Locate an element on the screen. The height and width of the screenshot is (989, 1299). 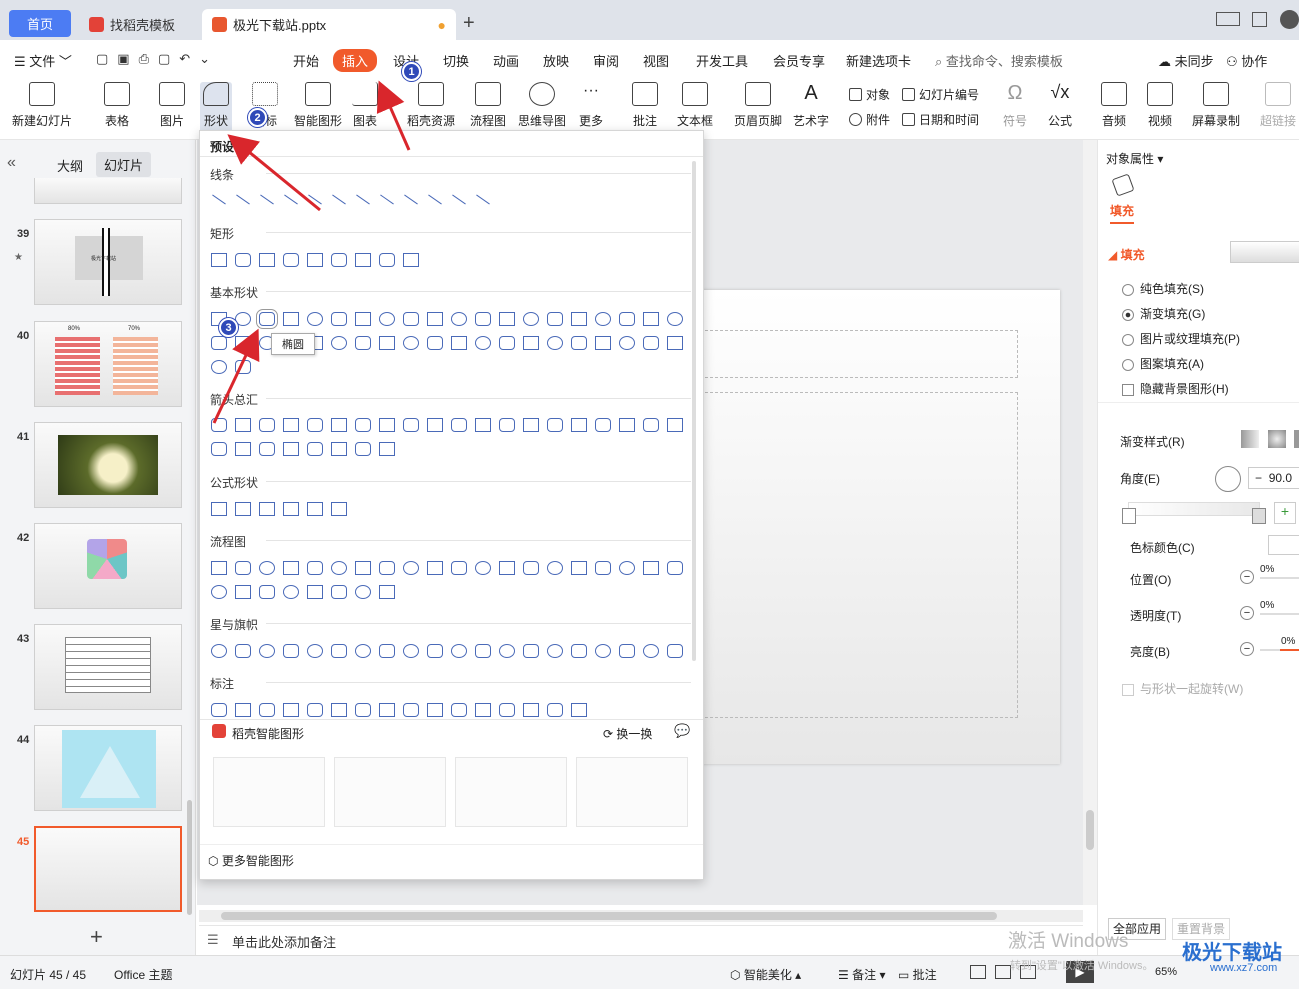
tab-home: 首页 is located at coordinates (40, 23).